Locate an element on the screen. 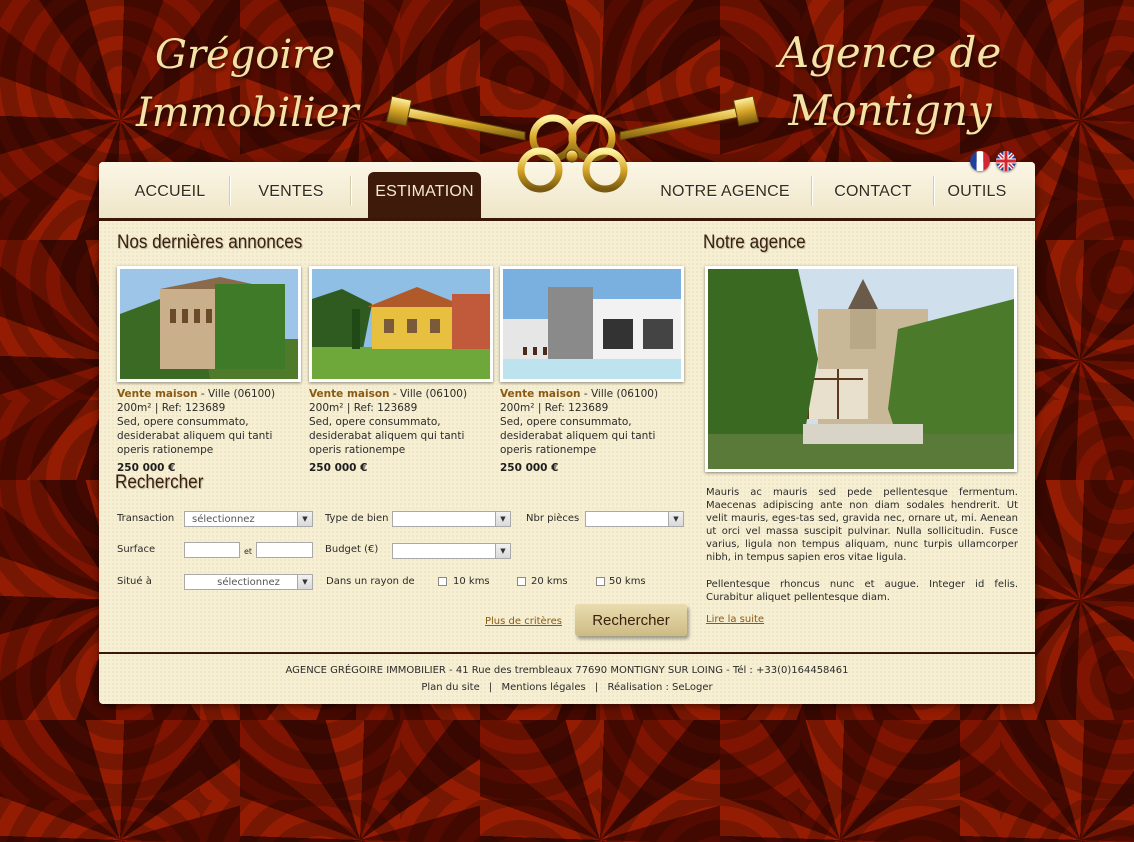 The image size is (1134, 842). surface-max-input is located at coordinates (284, 550).